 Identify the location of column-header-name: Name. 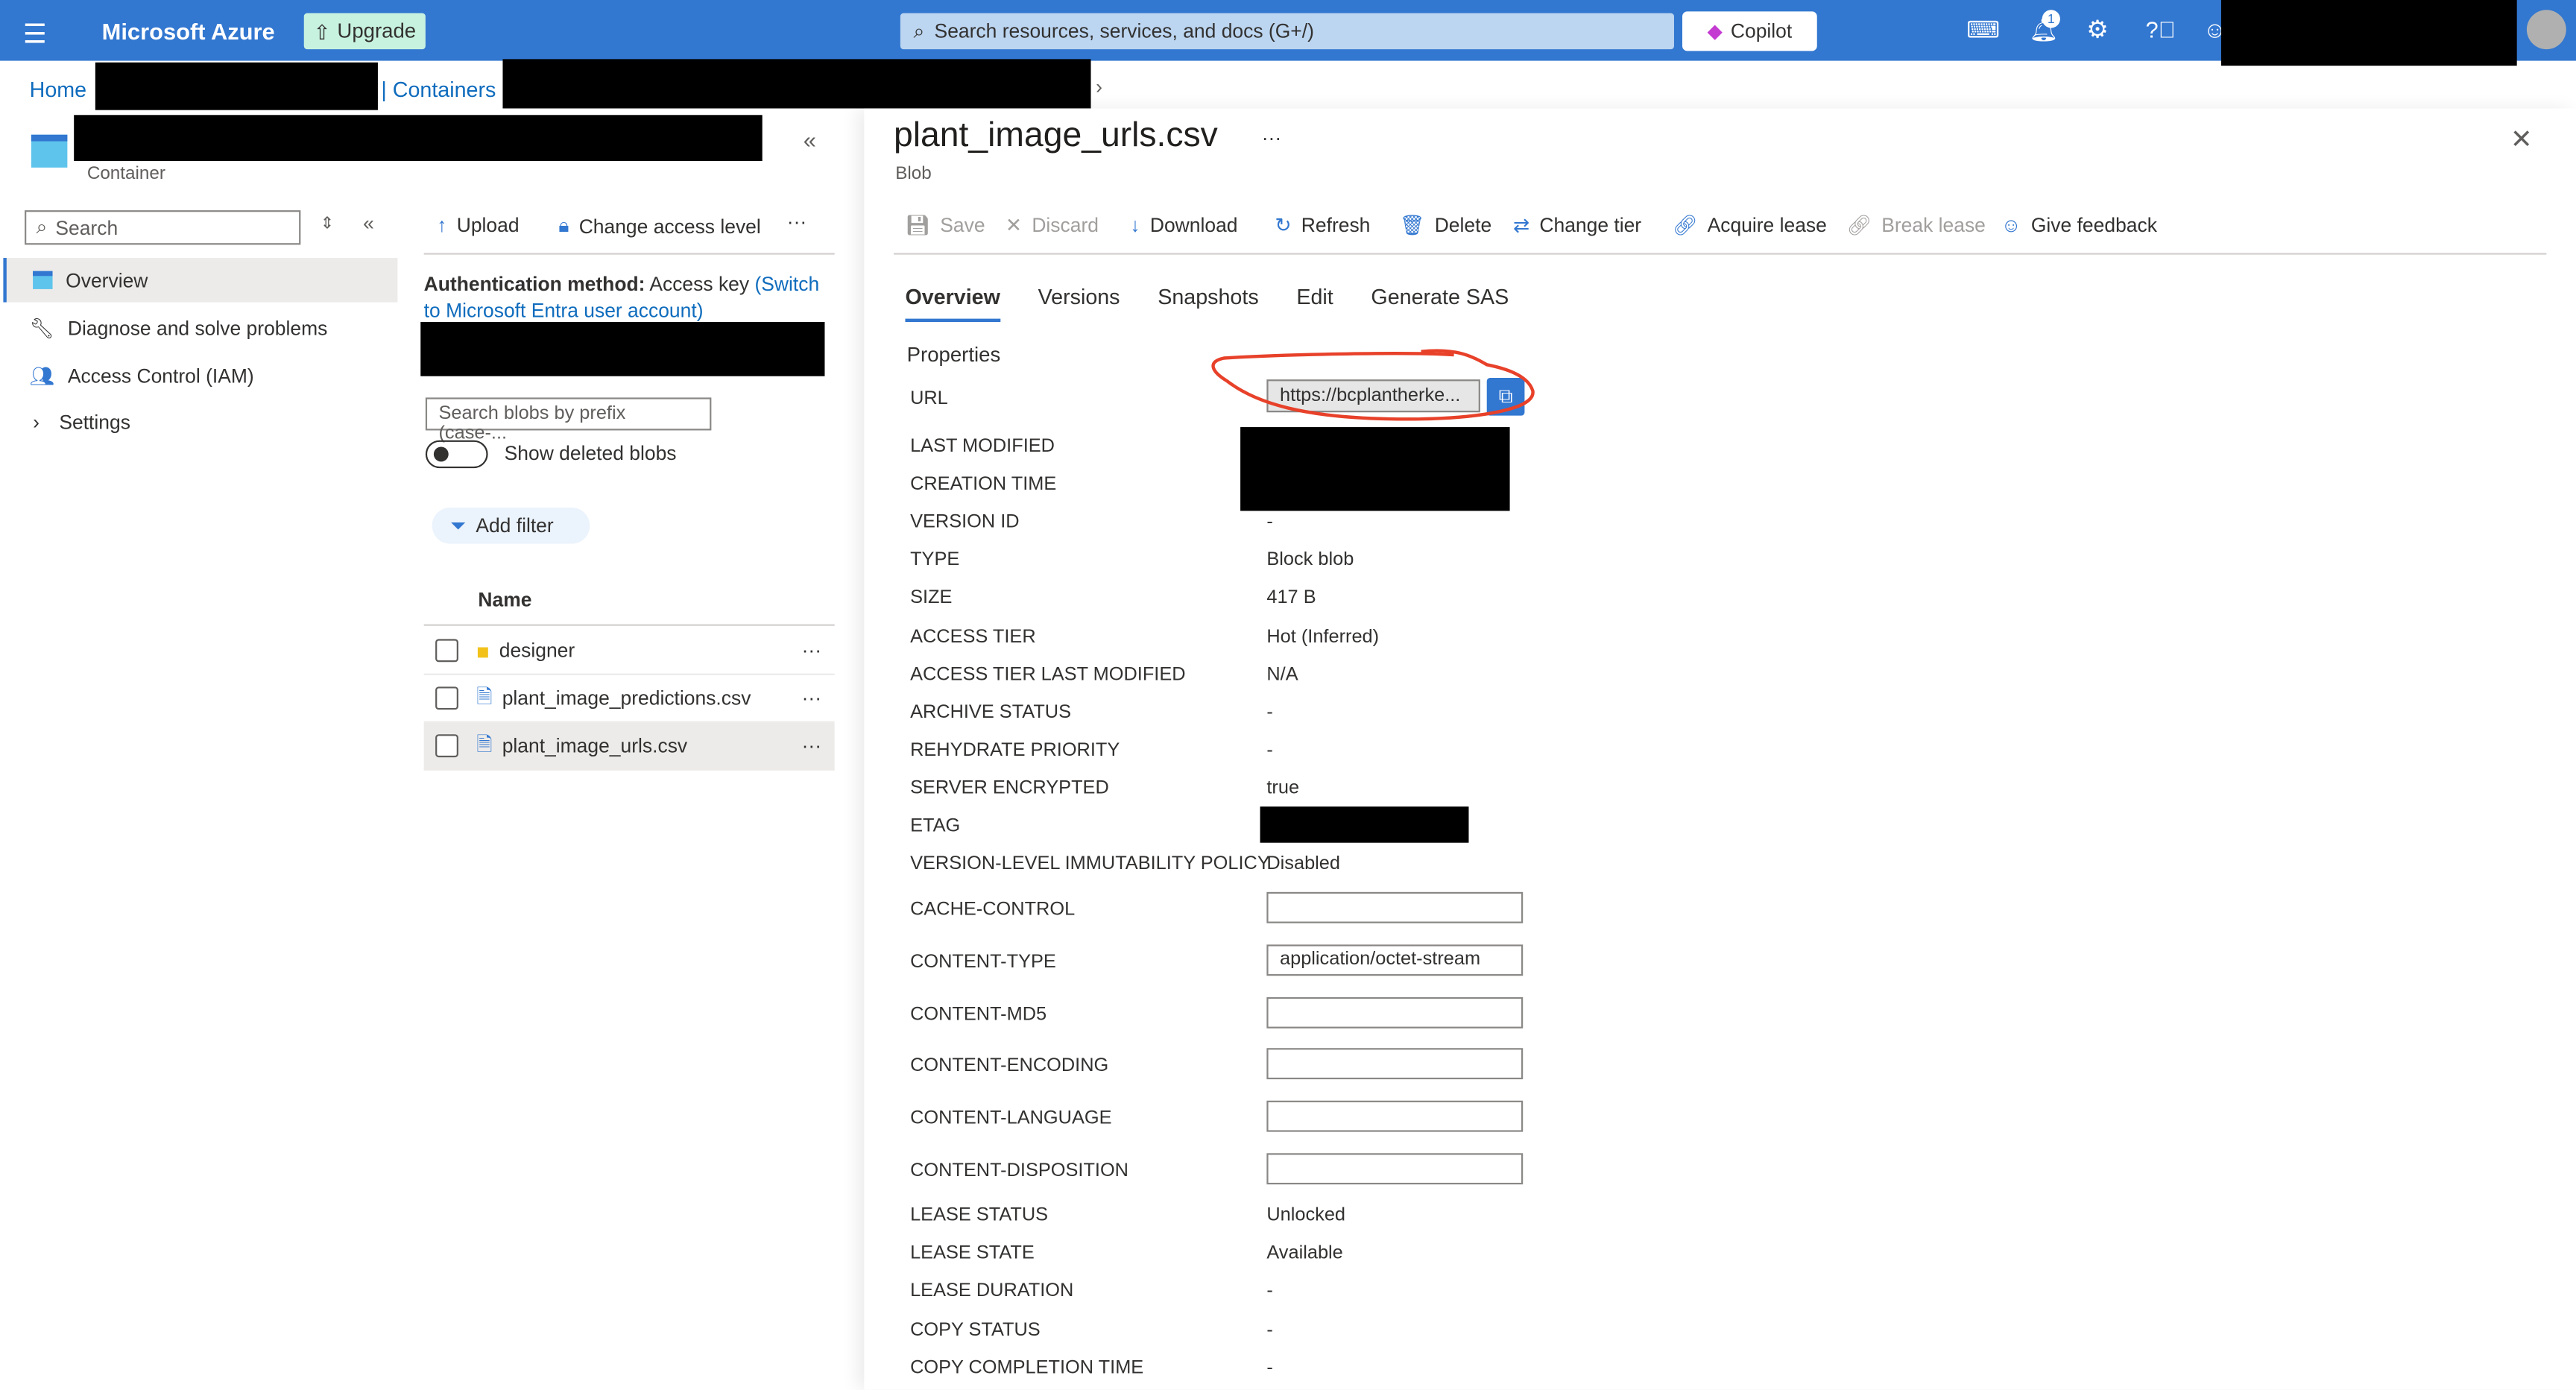
(504, 600).